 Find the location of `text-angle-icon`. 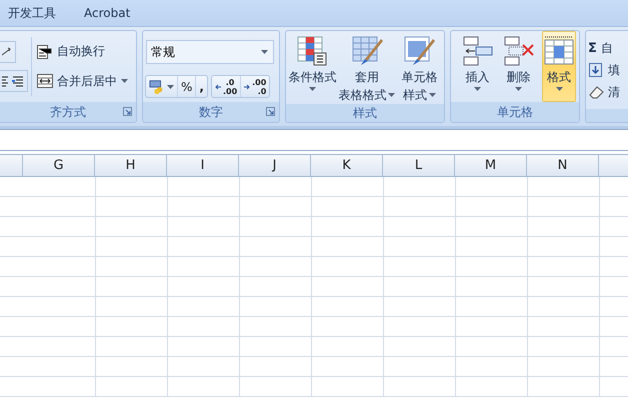

text-angle-icon is located at coordinates (7, 51).